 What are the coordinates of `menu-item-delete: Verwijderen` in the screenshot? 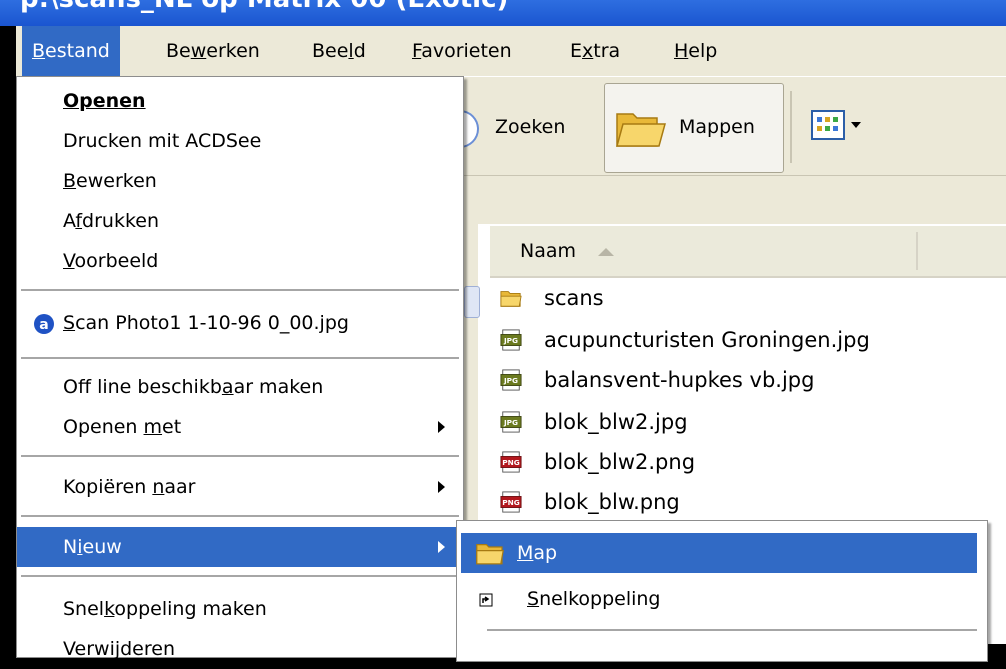 It's located at (240, 649).